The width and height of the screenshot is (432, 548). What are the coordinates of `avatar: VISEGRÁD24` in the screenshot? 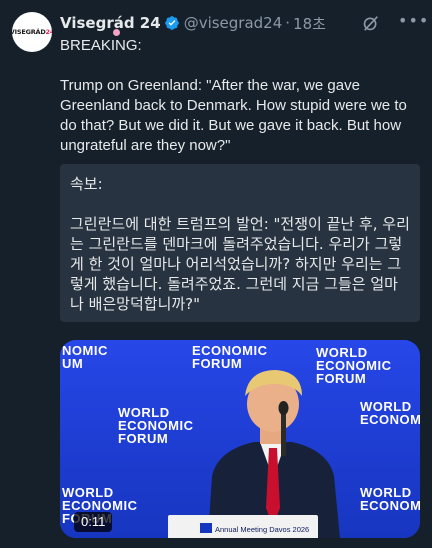 It's located at (32, 32).